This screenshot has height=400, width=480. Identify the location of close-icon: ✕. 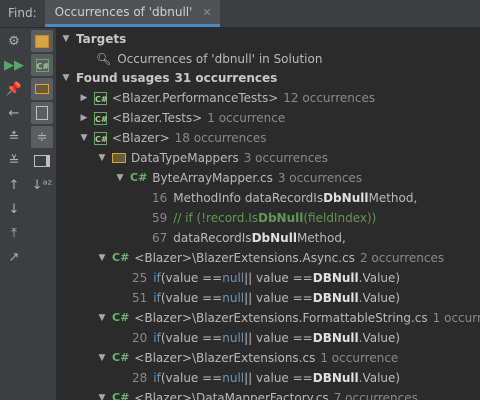
(206, 12).